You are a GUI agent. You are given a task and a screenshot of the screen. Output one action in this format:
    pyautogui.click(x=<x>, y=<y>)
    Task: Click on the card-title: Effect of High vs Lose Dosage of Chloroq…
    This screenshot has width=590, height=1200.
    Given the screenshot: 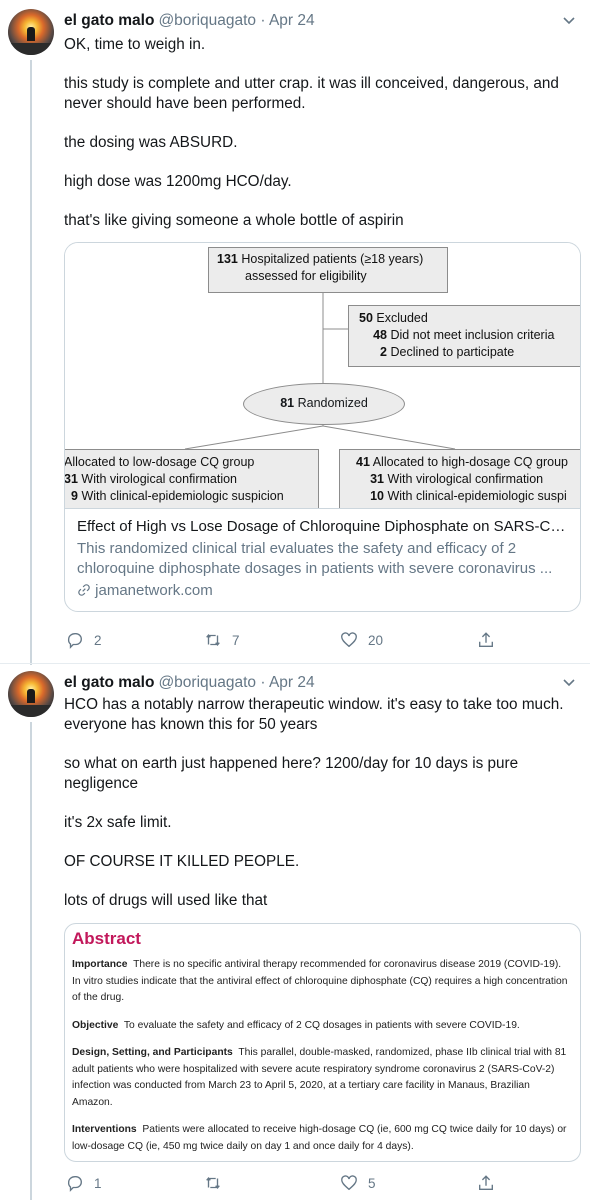 What is the action you would take?
    pyautogui.click(x=322, y=527)
    